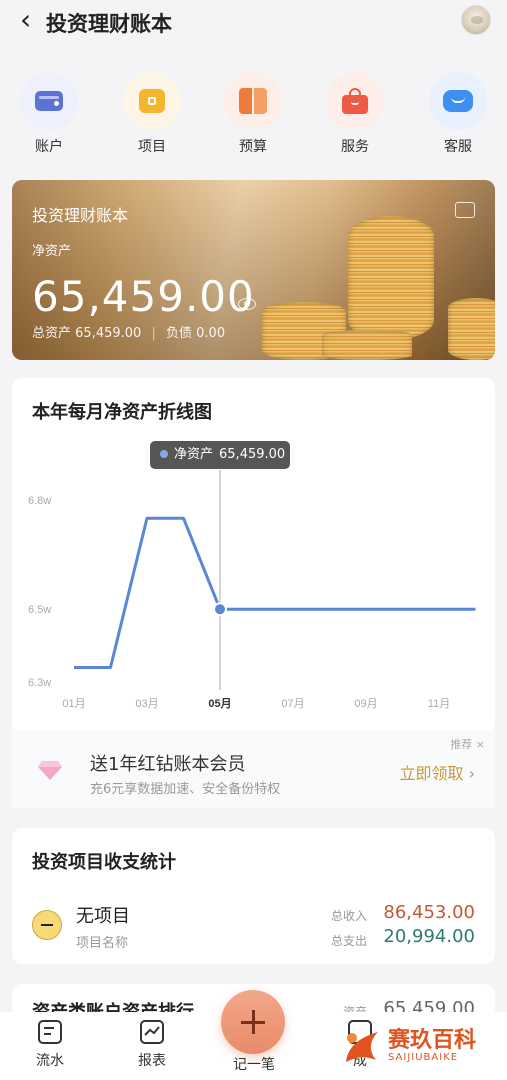 The image size is (507, 1080). What do you see at coordinates (471, 773) in the screenshot?
I see `chevron-right-icon: ›` at bounding box center [471, 773].